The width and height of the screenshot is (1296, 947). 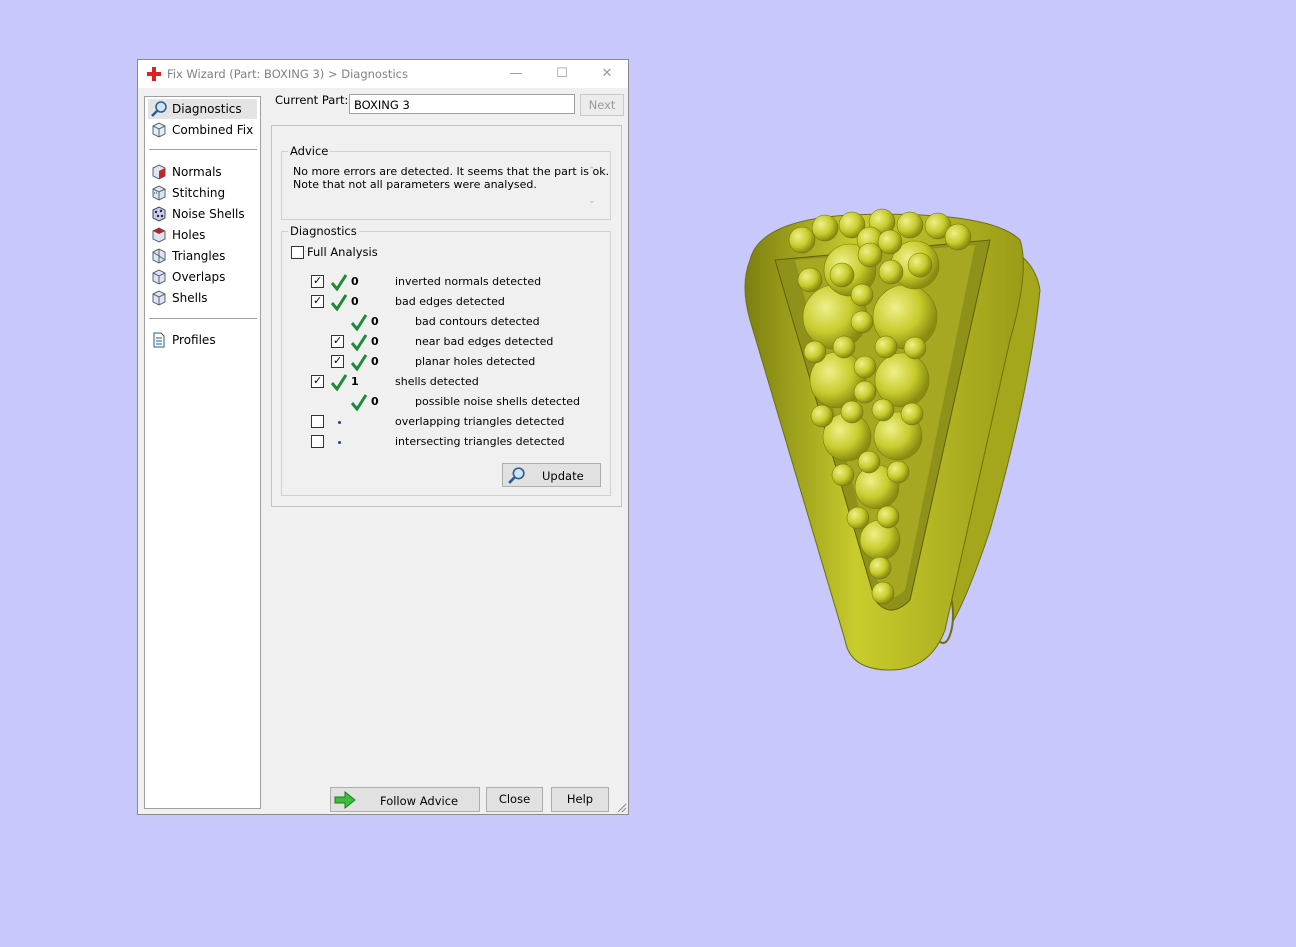 I want to click on nav-item-label: Profiles, so click(x=194, y=340).